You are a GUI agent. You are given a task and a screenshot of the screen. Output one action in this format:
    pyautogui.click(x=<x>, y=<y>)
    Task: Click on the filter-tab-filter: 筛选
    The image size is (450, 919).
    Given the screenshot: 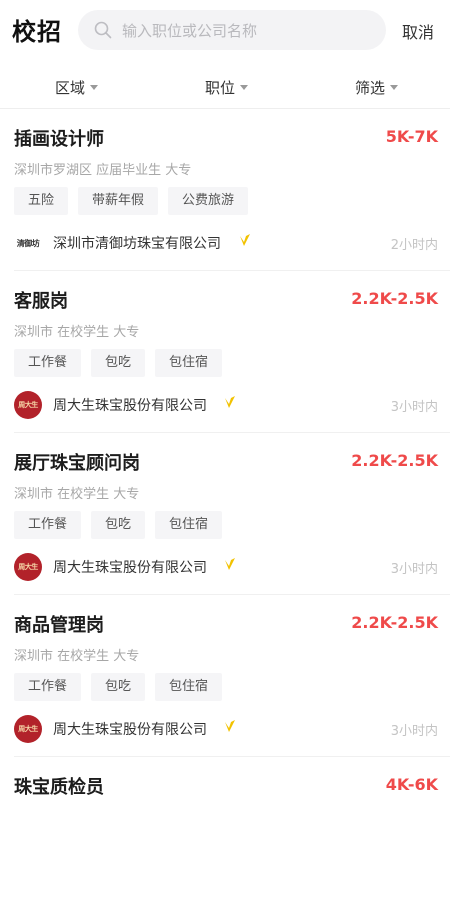 What is the action you would take?
    pyautogui.click(x=377, y=87)
    